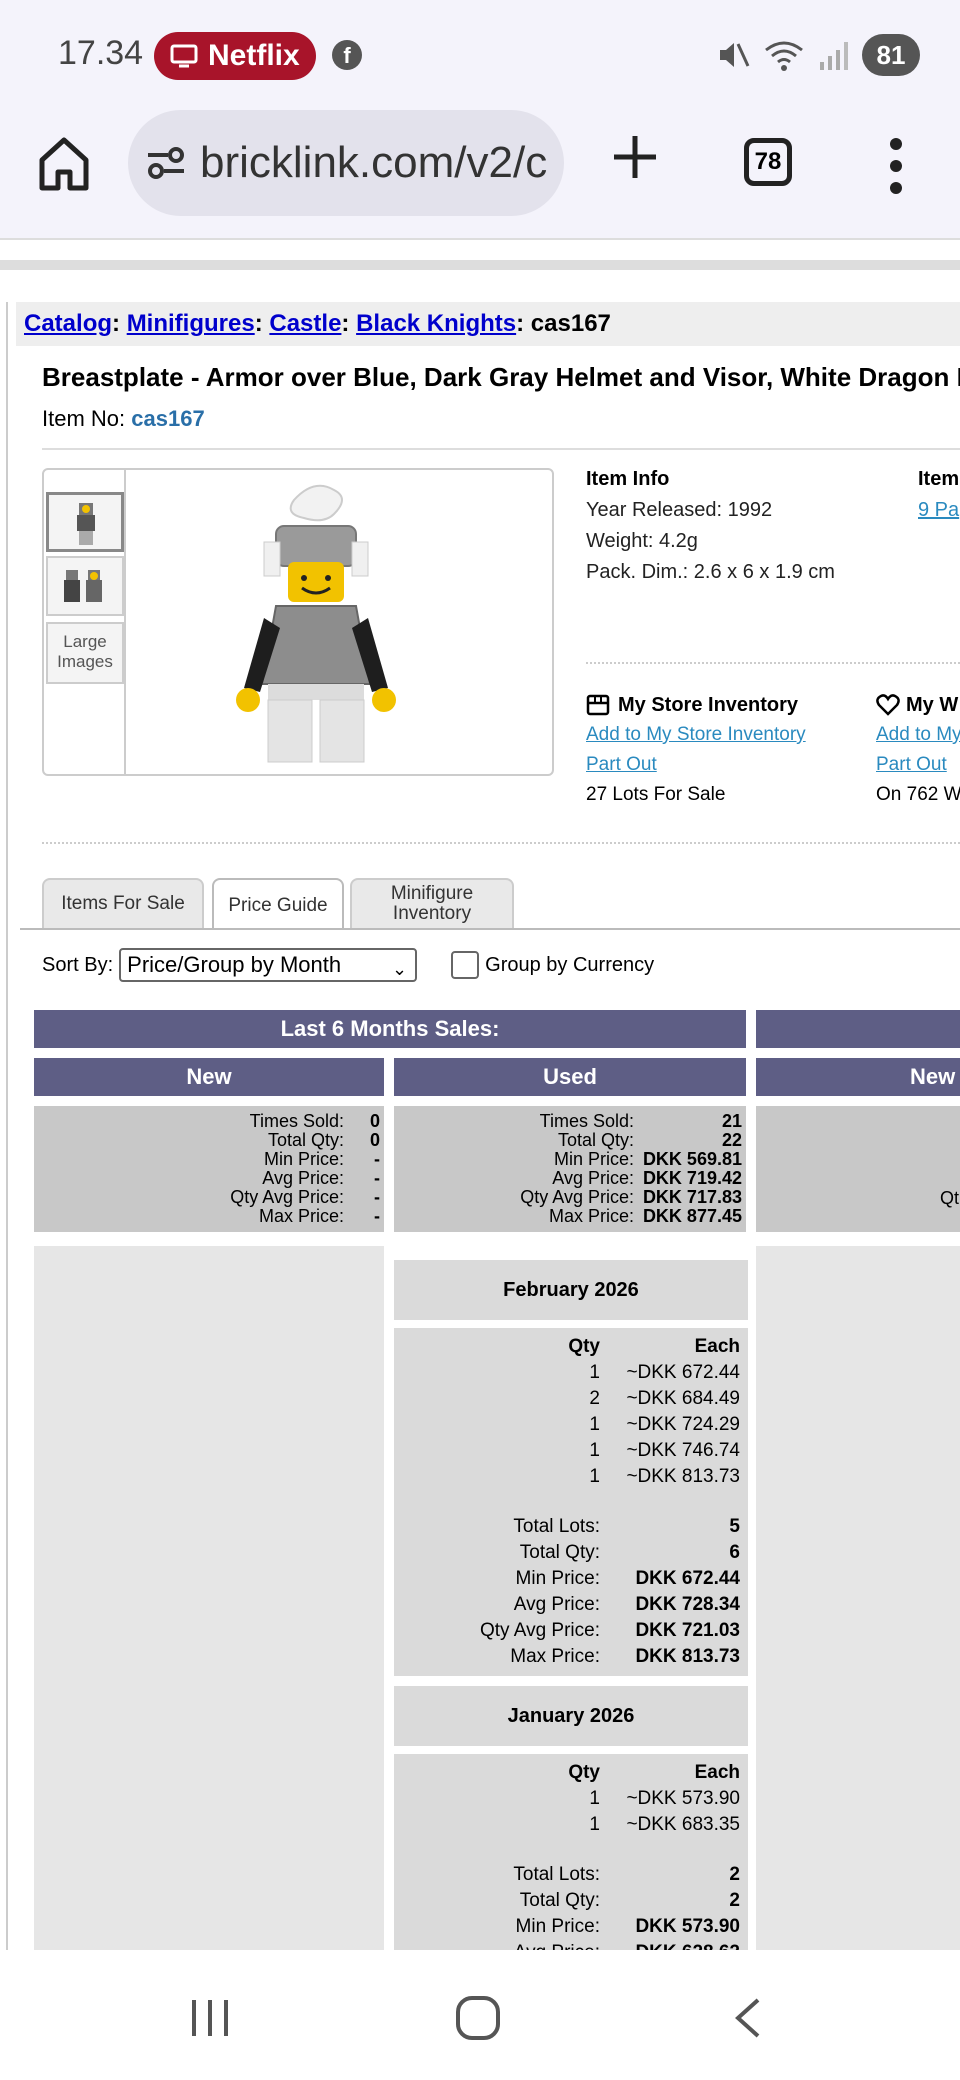  Describe the element at coordinates (768, 162) in the screenshot. I see `tab-switcher-button: 78` at that location.